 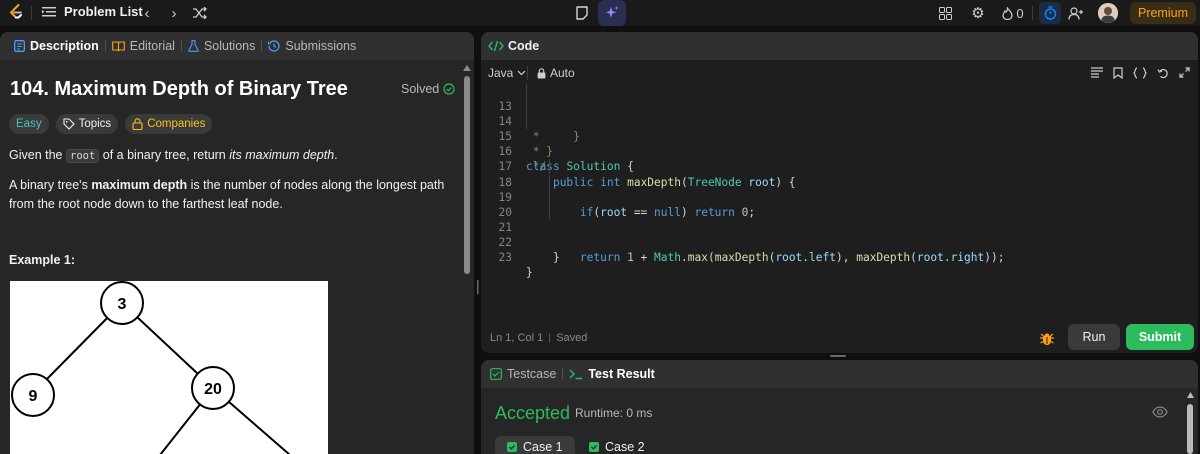 What do you see at coordinates (48, 185) in the screenshot?
I see `definition-text: A binary tree's` at bounding box center [48, 185].